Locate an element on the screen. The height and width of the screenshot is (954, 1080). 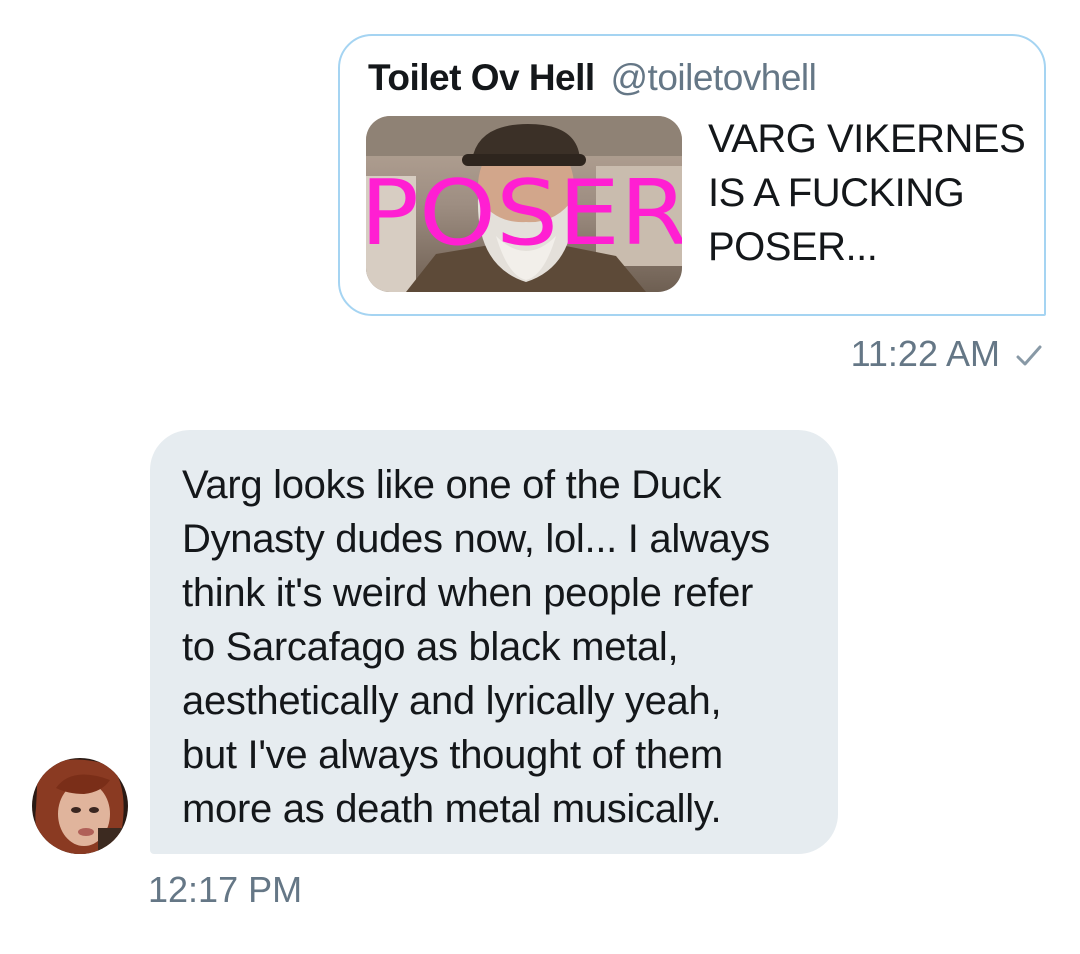
message-line: think it's weird when people refer is located at coordinates (468, 593).